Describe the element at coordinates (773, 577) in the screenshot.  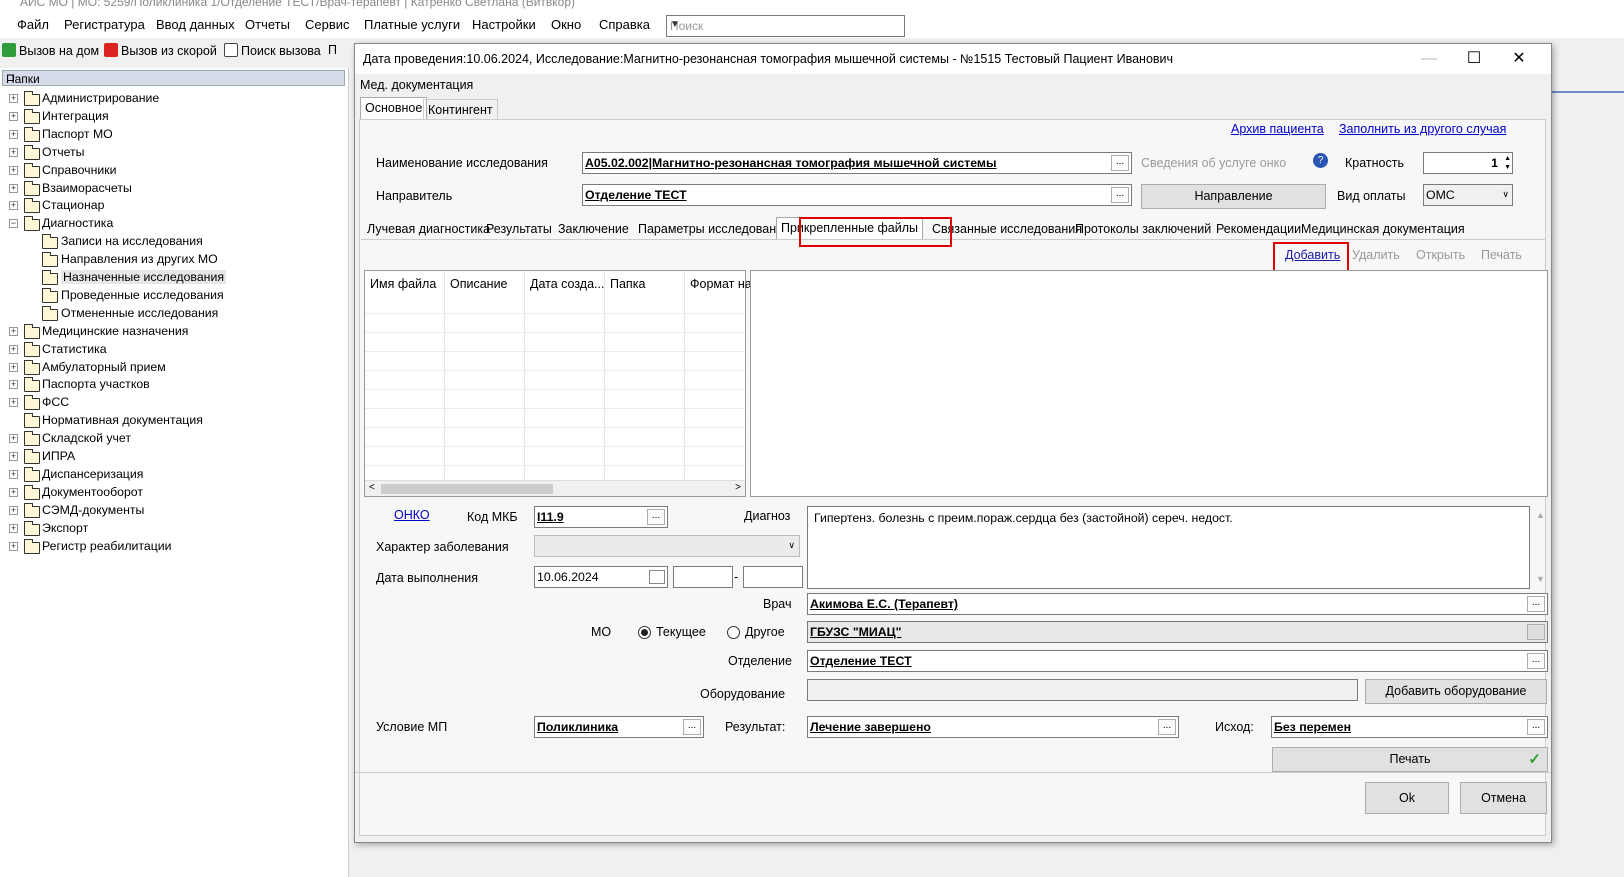
I see `time-to-field` at that location.